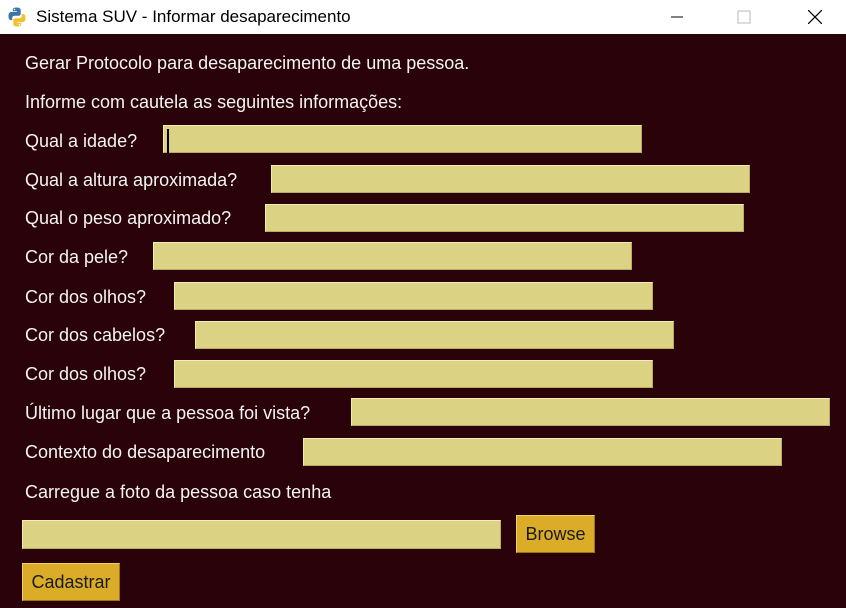  Describe the element at coordinates (81, 141) in the screenshot. I see `label-idade: Qual a idade?` at that location.